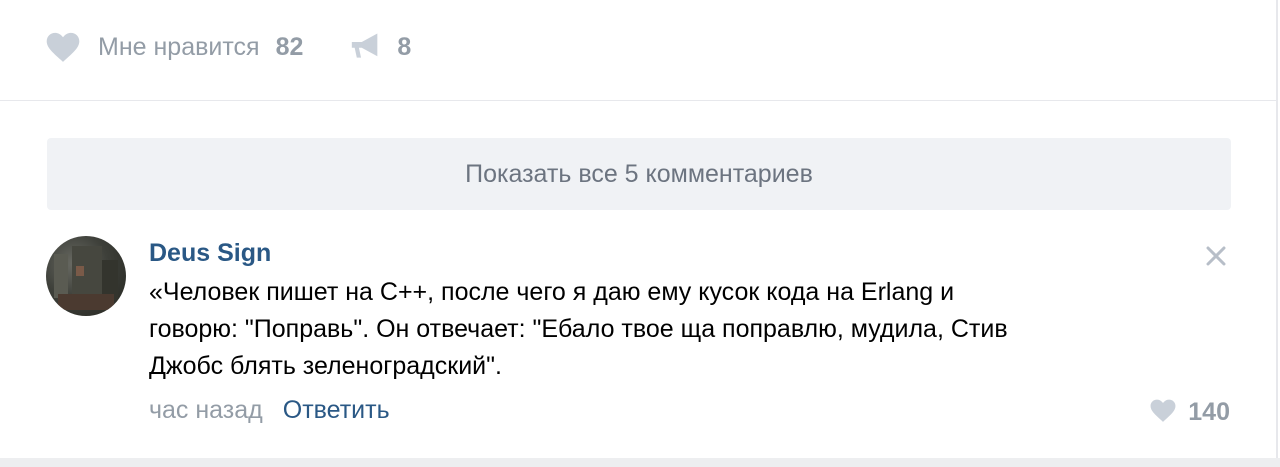 Image resolution: width=1280 pixels, height=467 pixels. Describe the element at coordinates (1209, 412) in the screenshot. I see `comment-like-count: 140` at that location.